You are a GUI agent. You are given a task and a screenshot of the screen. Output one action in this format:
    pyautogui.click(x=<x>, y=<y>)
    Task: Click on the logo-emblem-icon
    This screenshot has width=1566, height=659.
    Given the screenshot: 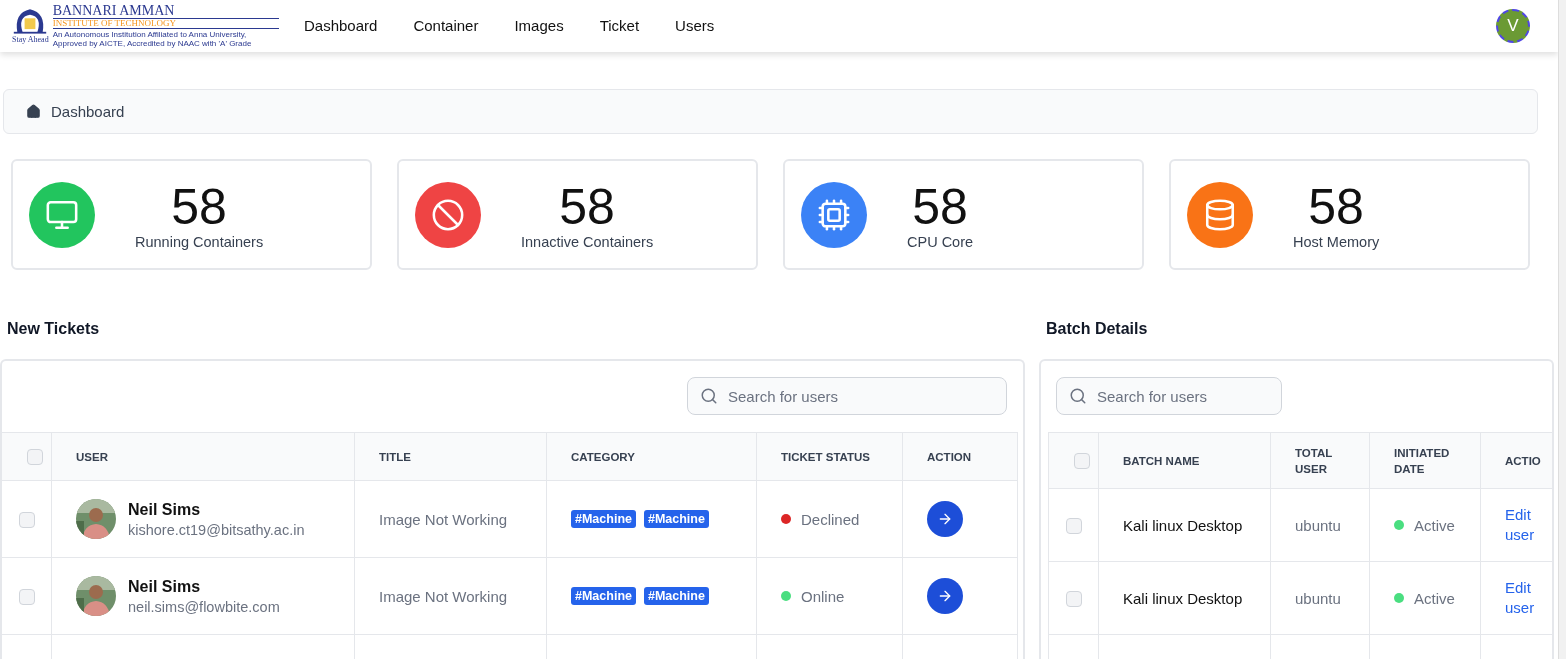 What is the action you would take?
    pyautogui.click(x=30, y=21)
    